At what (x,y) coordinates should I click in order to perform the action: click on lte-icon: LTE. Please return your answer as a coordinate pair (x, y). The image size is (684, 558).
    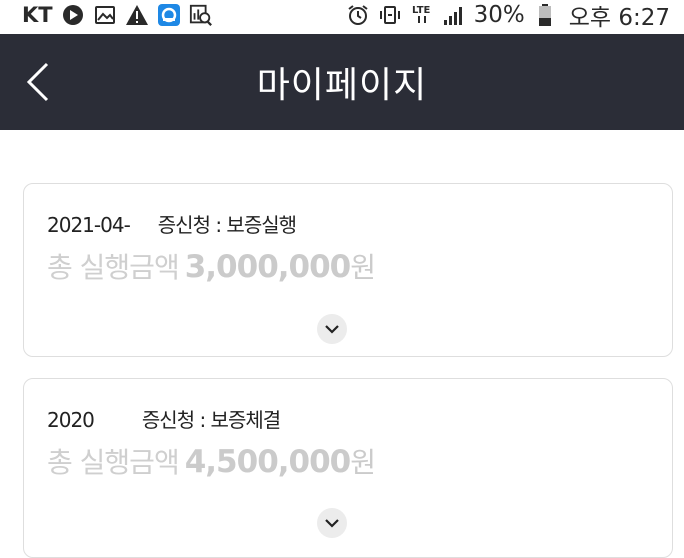
    Looking at the image, I should click on (422, 15).